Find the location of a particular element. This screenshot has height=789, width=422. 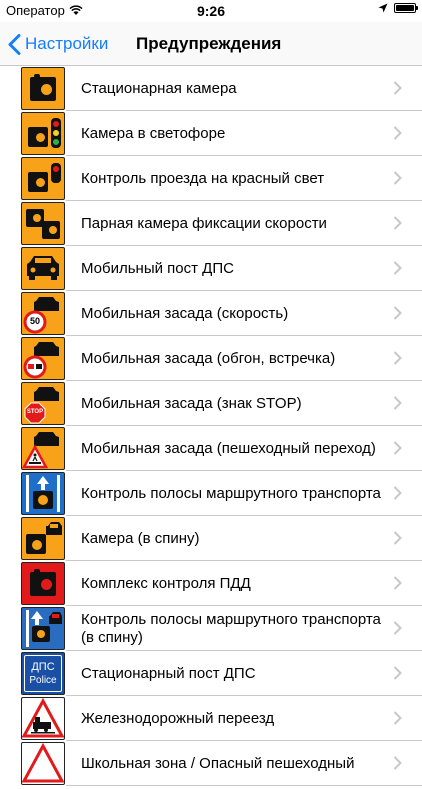

list-item-label: Контроль полосы маршрутного транспорта is located at coordinates (231, 493).